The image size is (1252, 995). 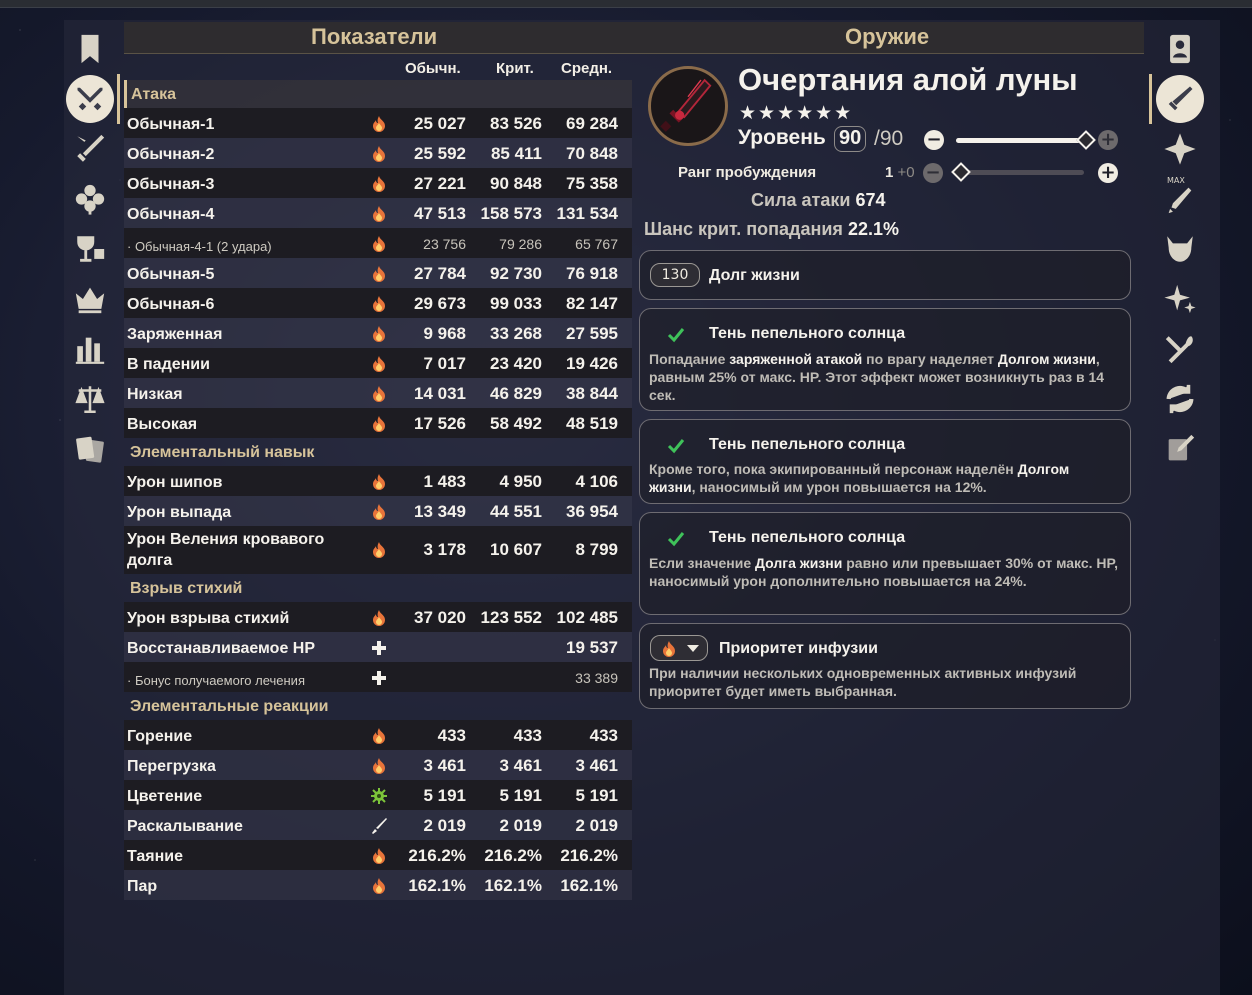 I want to click on table-row: Таяние 216.2% 216.2% 216.2%, so click(x=378, y=855).